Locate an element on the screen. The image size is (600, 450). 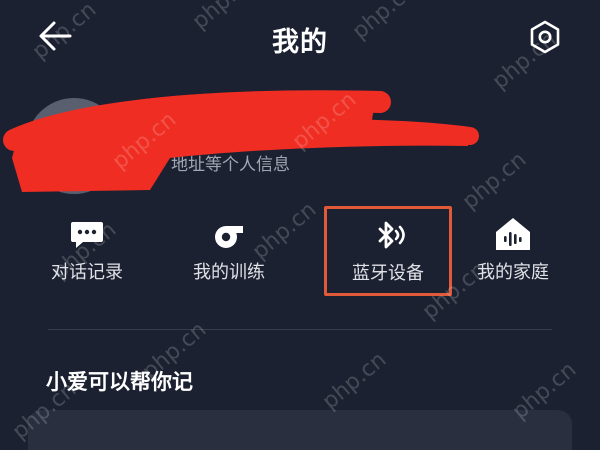
shortcut-label: 我的训练 is located at coordinates (229, 272).